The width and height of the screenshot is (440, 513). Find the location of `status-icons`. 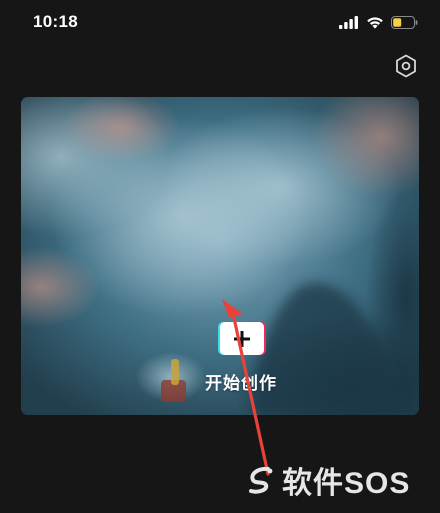

status-icons is located at coordinates (378, 22).